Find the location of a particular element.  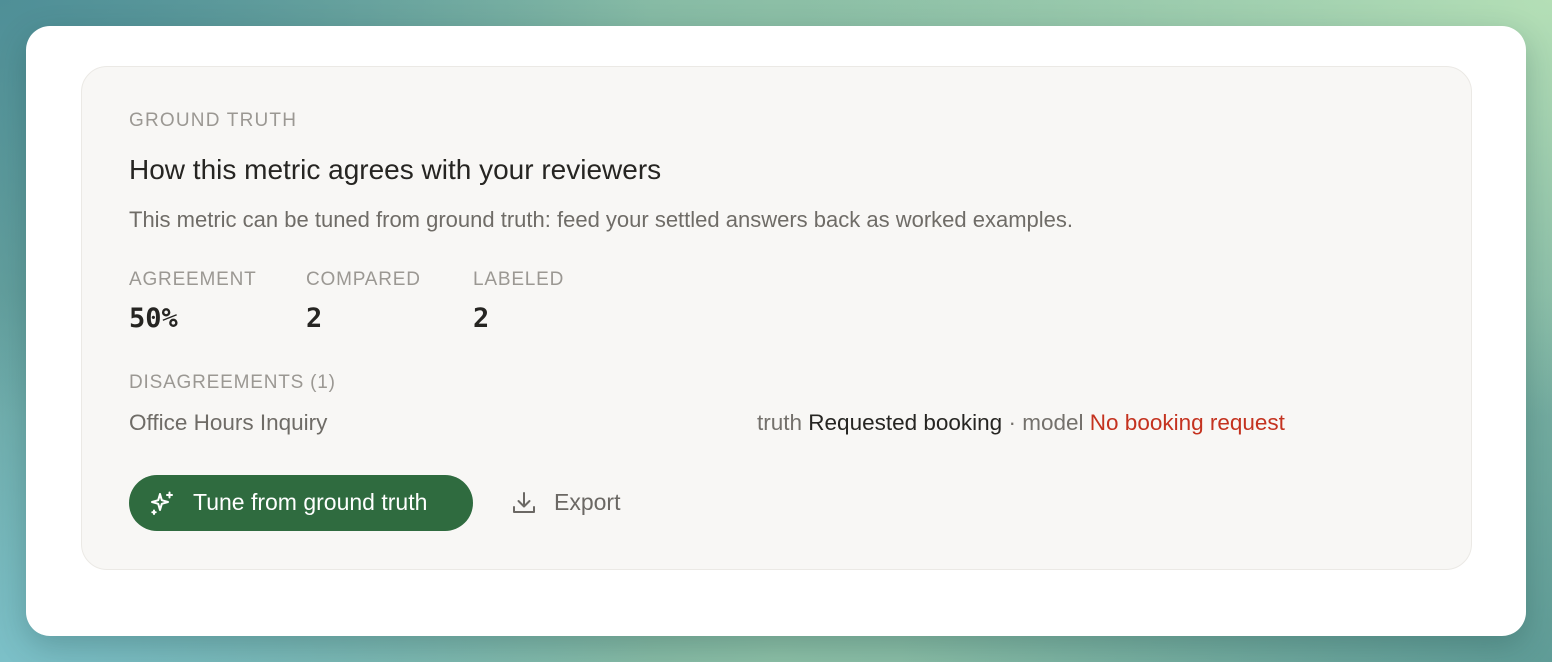

disagreements-heading: DISAGREEMENTS (1) is located at coordinates (232, 382).